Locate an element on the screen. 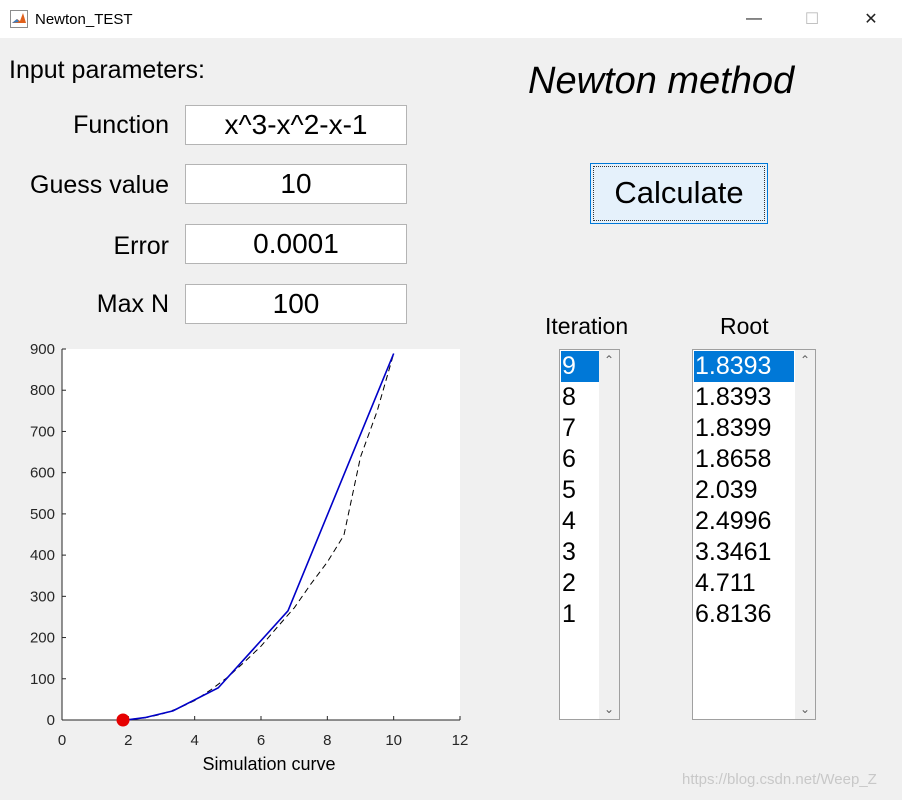 The image size is (902, 800). iterations-list-item: 3 is located at coordinates (580, 552).